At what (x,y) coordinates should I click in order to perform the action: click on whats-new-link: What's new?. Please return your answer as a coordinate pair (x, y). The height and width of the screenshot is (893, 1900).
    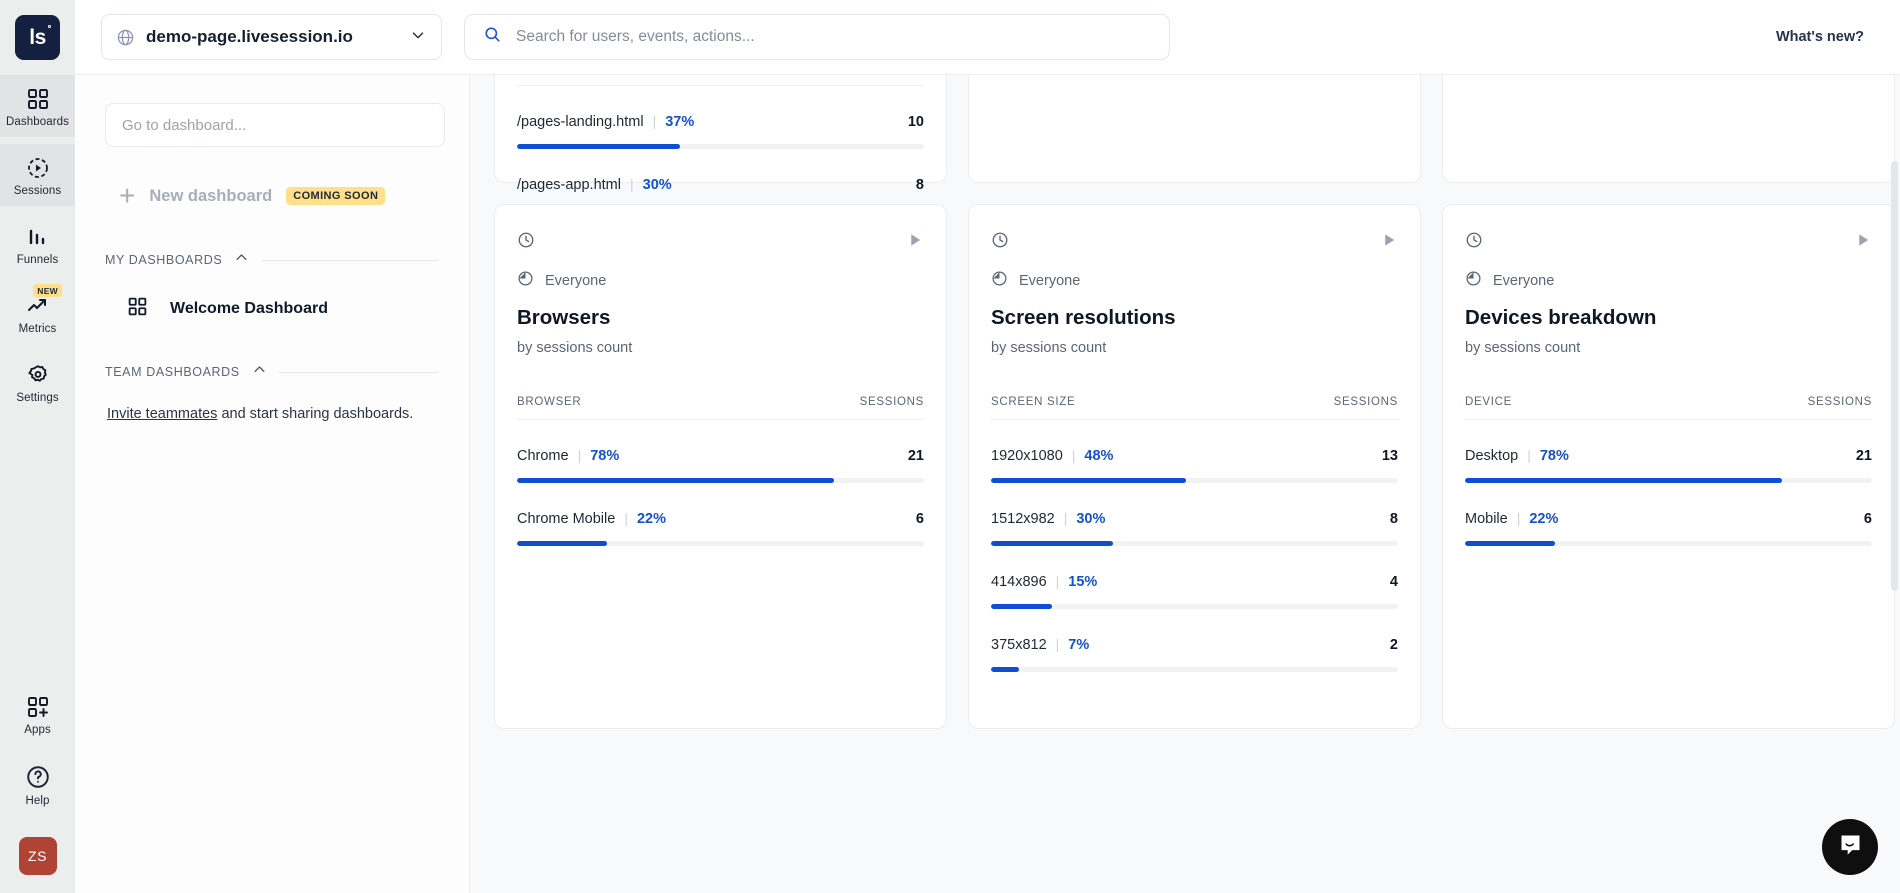
    Looking at the image, I should click on (1825, 37).